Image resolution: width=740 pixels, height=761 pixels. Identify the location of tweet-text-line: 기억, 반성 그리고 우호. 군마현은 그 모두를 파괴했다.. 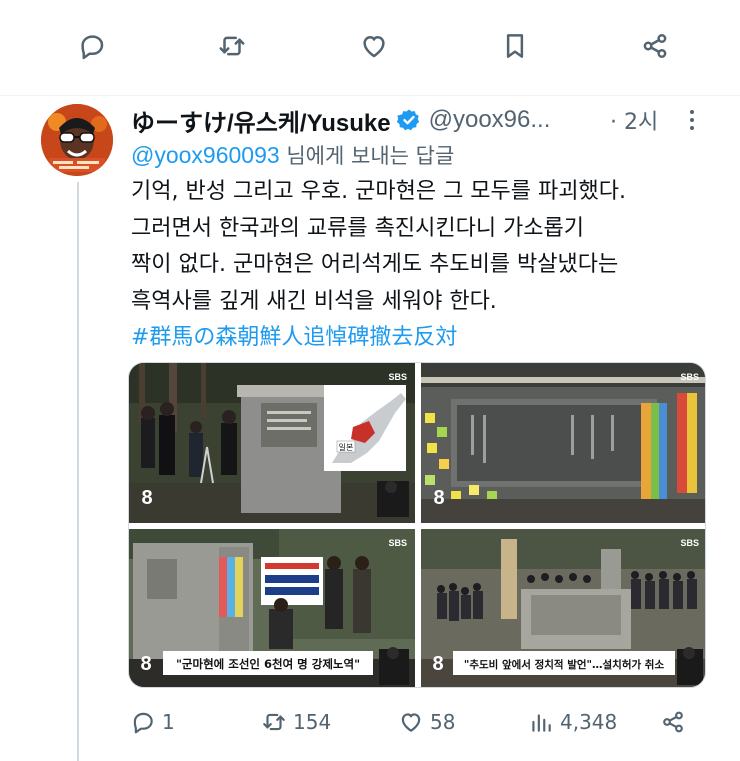
(378, 191).